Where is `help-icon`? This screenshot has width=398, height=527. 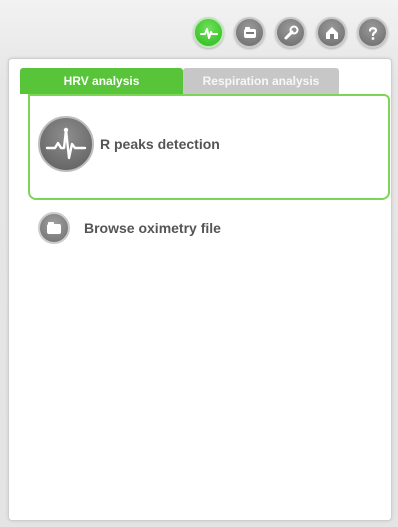
help-icon is located at coordinates (372, 33).